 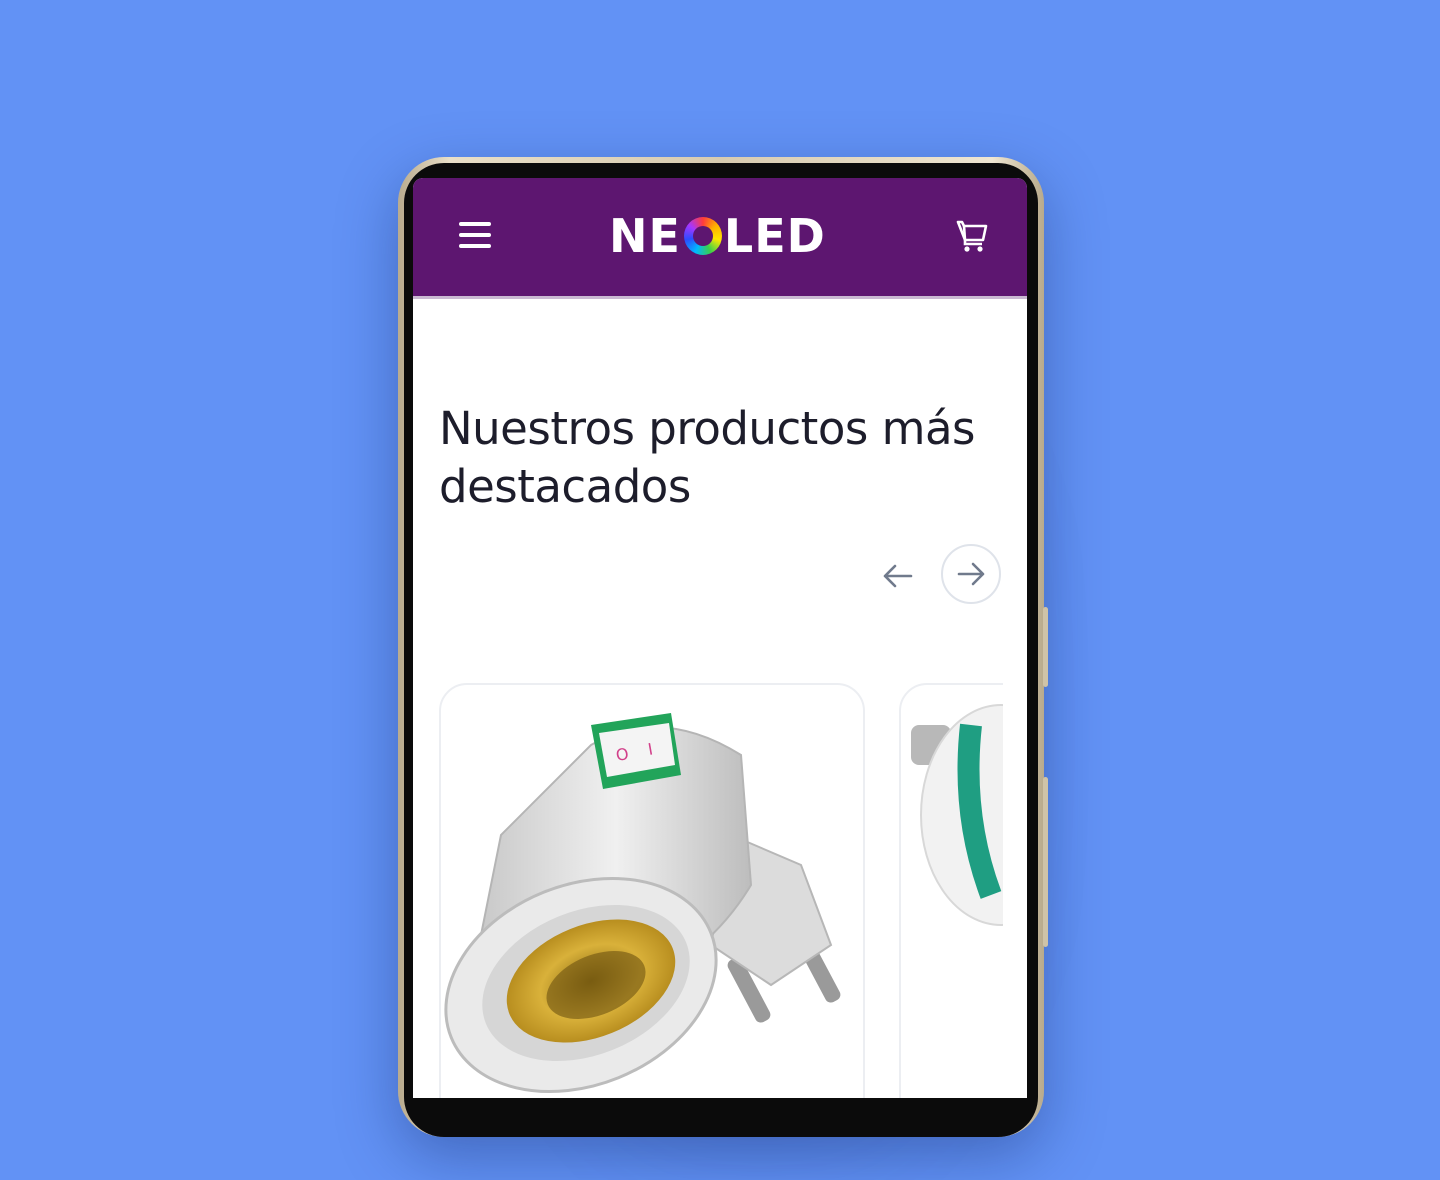 What do you see at coordinates (774, 236) in the screenshot?
I see `logo-text-right: LED` at bounding box center [774, 236].